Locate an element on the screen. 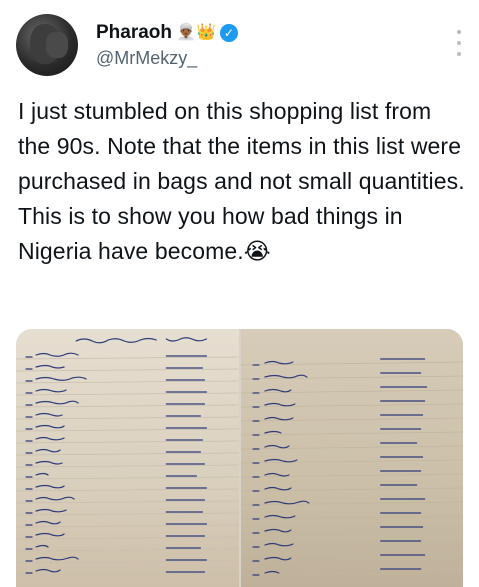  more-options-icon is located at coordinates (459, 43).